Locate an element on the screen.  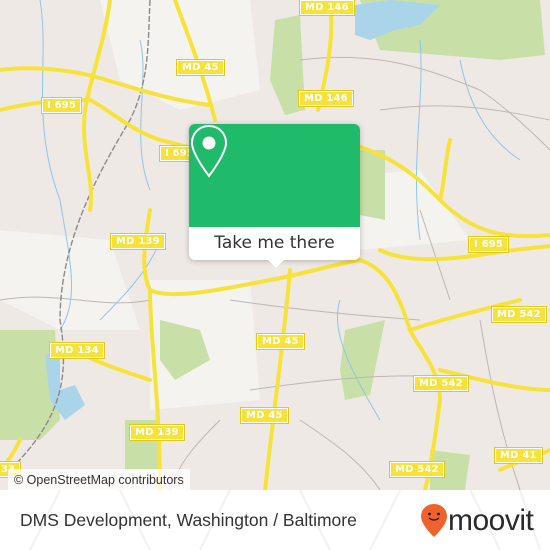
moovit-smiley-pin-icon is located at coordinates (434, 520).